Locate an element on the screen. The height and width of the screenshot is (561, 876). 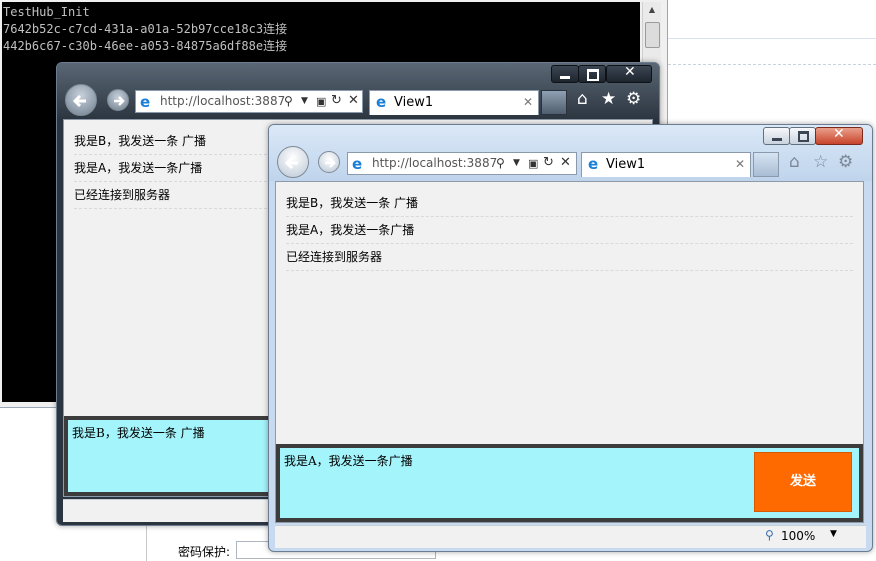
bg-dashed-divider is located at coordinates (772, 64).